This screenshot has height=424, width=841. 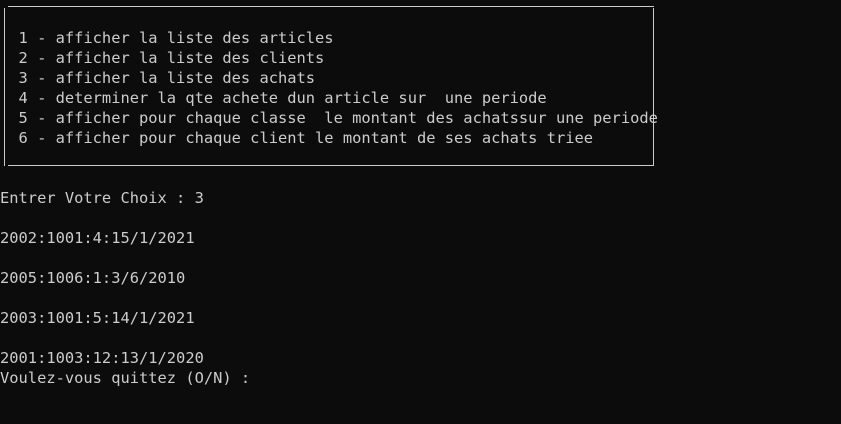 What do you see at coordinates (162, 58) in the screenshot?
I see `menu-item-2: 2 - afficher la liste des clients` at bounding box center [162, 58].